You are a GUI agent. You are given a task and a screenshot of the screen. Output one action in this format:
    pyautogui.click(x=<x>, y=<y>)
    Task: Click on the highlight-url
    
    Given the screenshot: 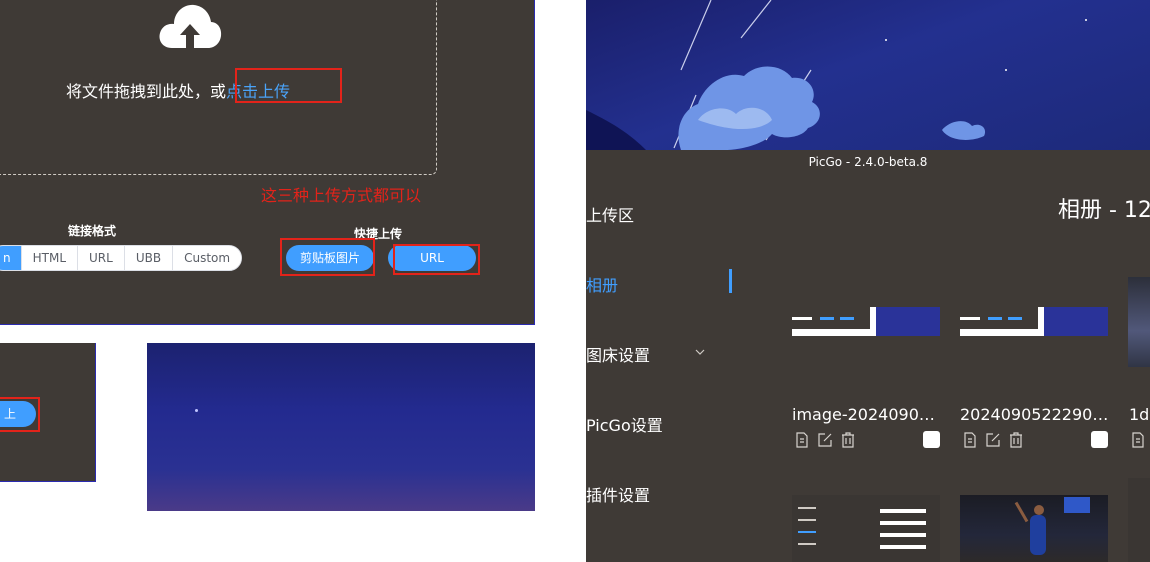 What is the action you would take?
    pyautogui.click(x=436, y=259)
    